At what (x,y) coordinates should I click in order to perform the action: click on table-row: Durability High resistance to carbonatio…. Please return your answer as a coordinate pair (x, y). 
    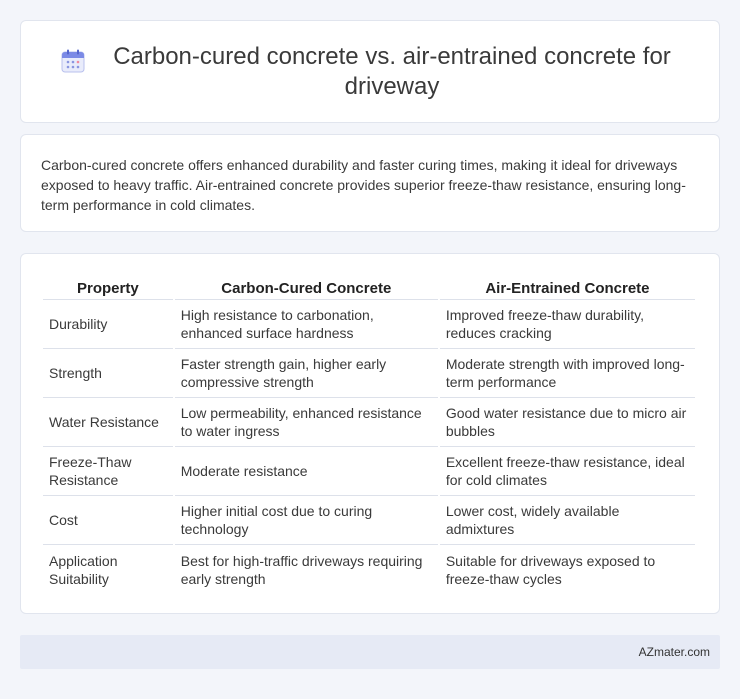
    Looking at the image, I should click on (369, 324).